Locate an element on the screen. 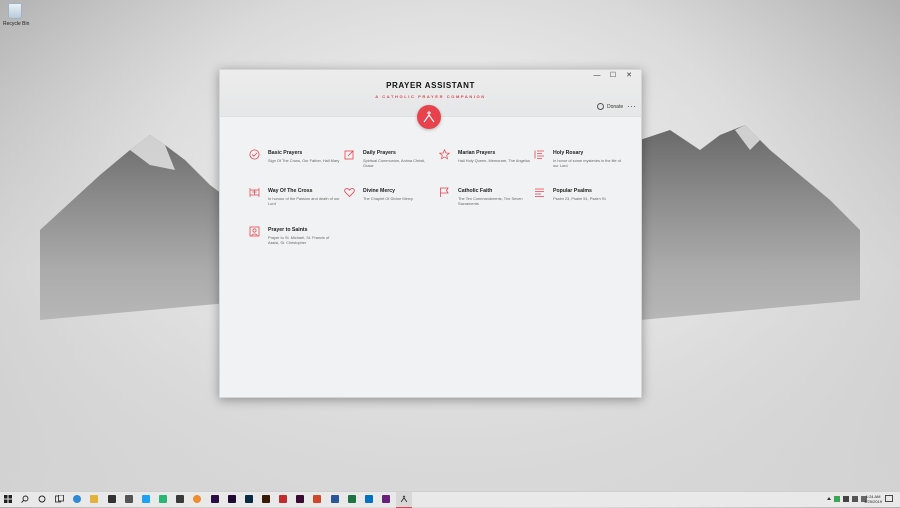 This screenshot has height=508, width=900. notifications-icon is located at coordinates (889, 499).